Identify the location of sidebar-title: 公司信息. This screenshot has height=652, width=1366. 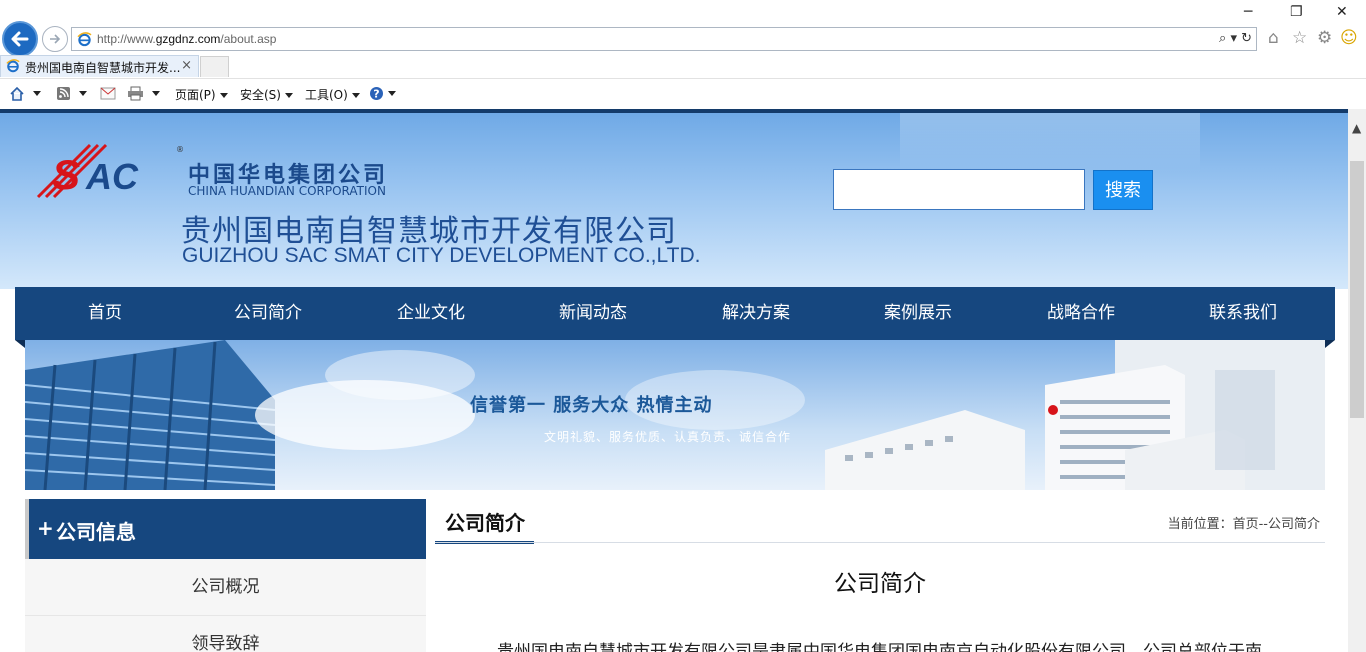
(96, 532).